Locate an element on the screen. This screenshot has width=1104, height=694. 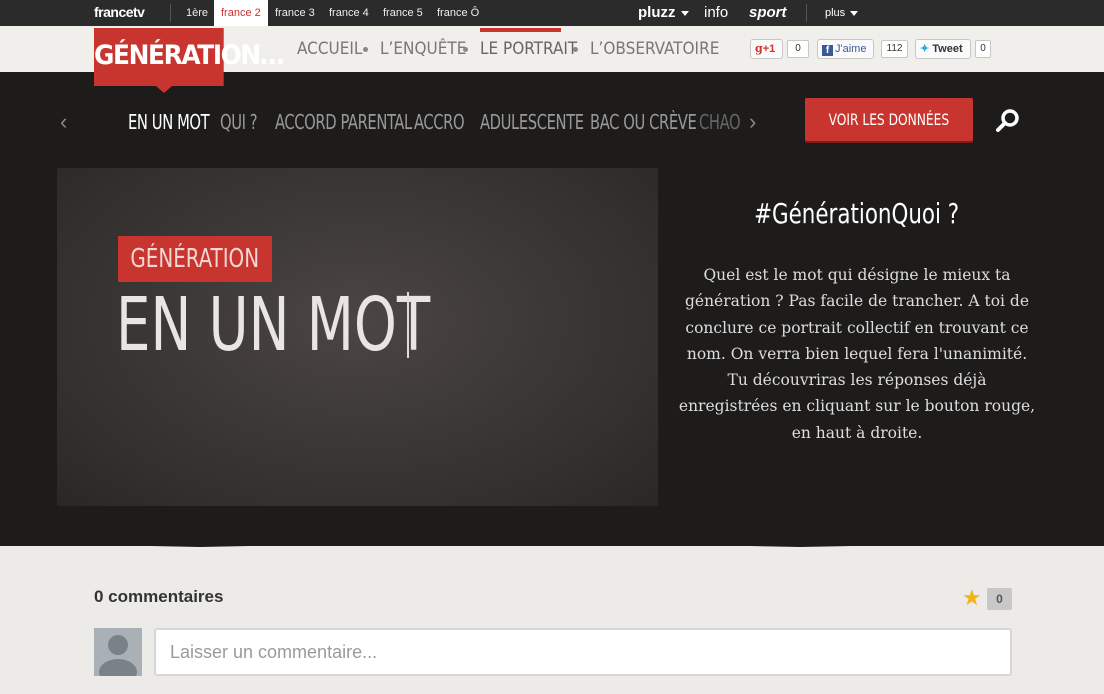
pluzz-label: pluzz is located at coordinates (657, 12).